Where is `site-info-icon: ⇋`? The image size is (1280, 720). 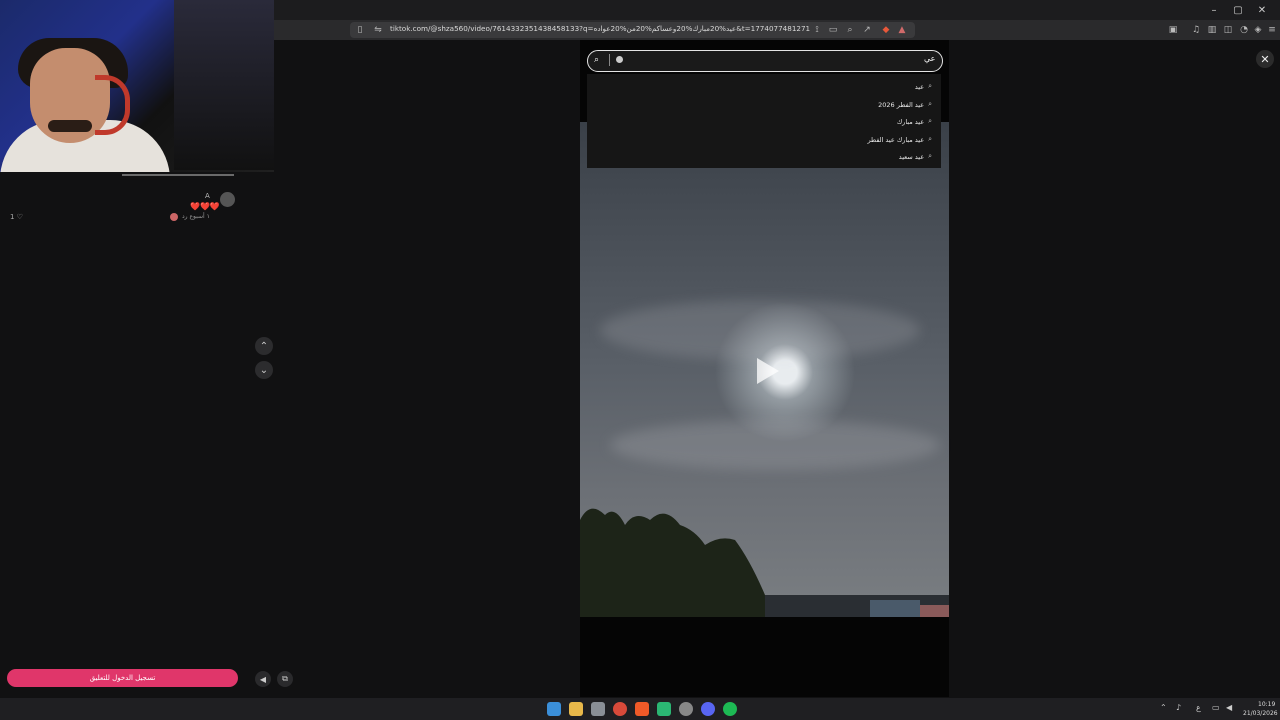 site-info-icon: ⇋ is located at coordinates (378, 30).